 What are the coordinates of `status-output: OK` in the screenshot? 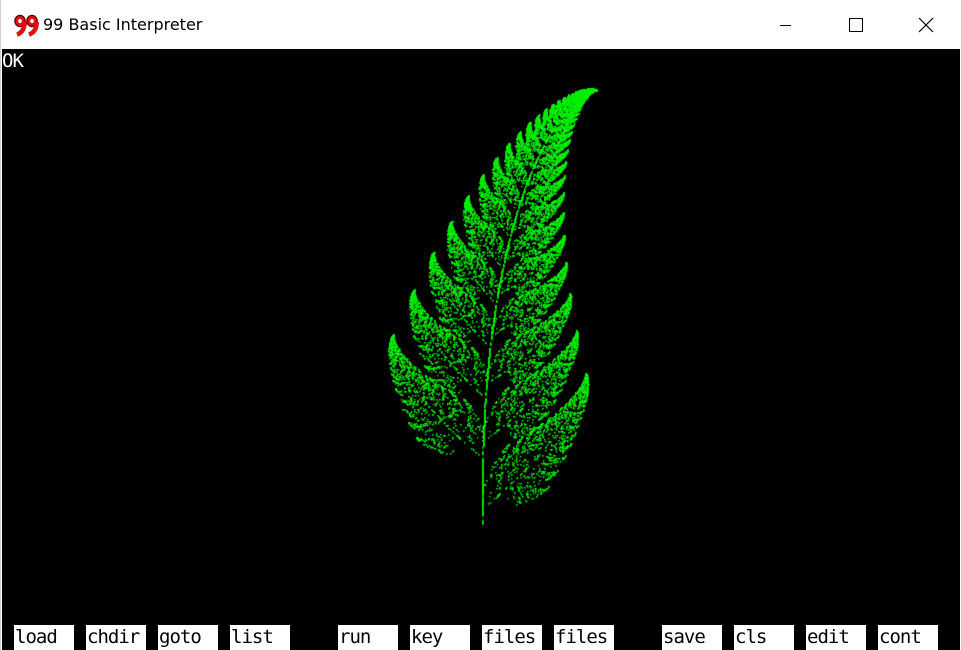 It's located at (13, 61).